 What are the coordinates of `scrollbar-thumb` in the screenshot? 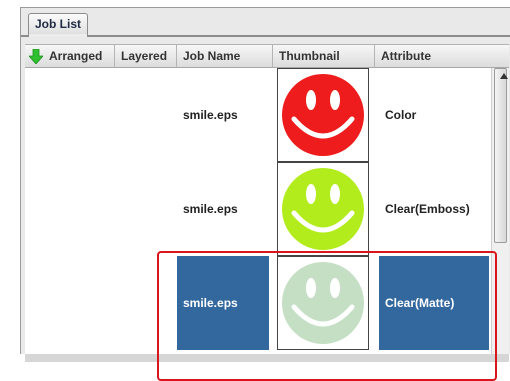 It's located at (501, 155).